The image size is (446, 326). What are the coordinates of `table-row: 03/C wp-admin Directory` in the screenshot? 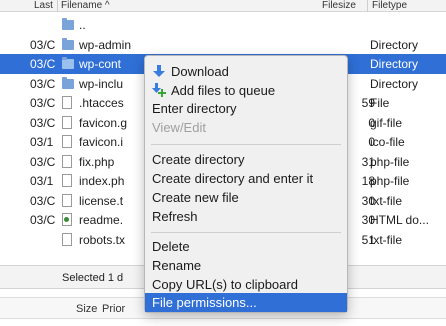 It's located at (223, 45).